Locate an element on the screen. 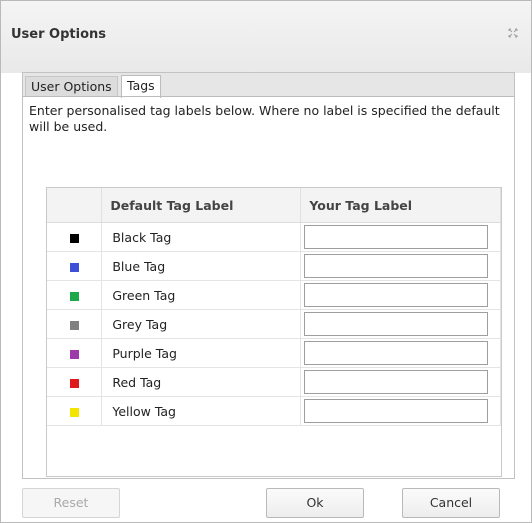  default-tag-label: Yellow Tag is located at coordinates (201, 411).